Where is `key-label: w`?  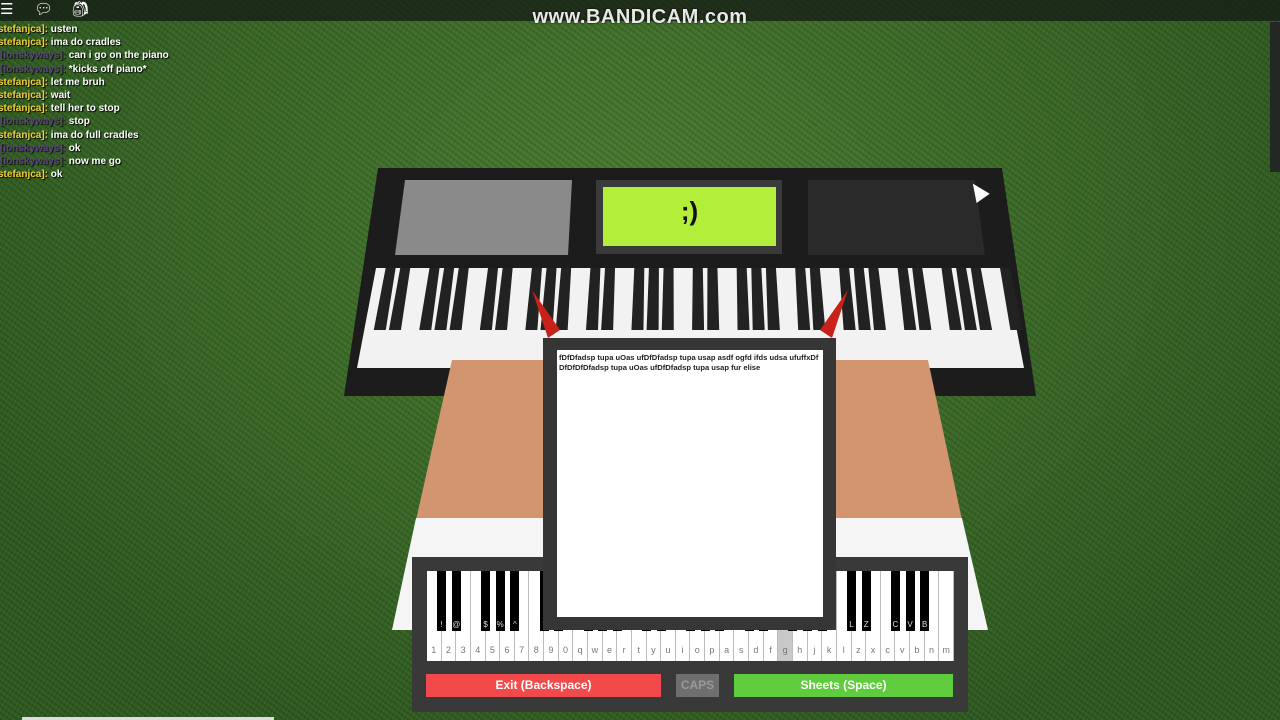 key-label: w is located at coordinates (595, 650).